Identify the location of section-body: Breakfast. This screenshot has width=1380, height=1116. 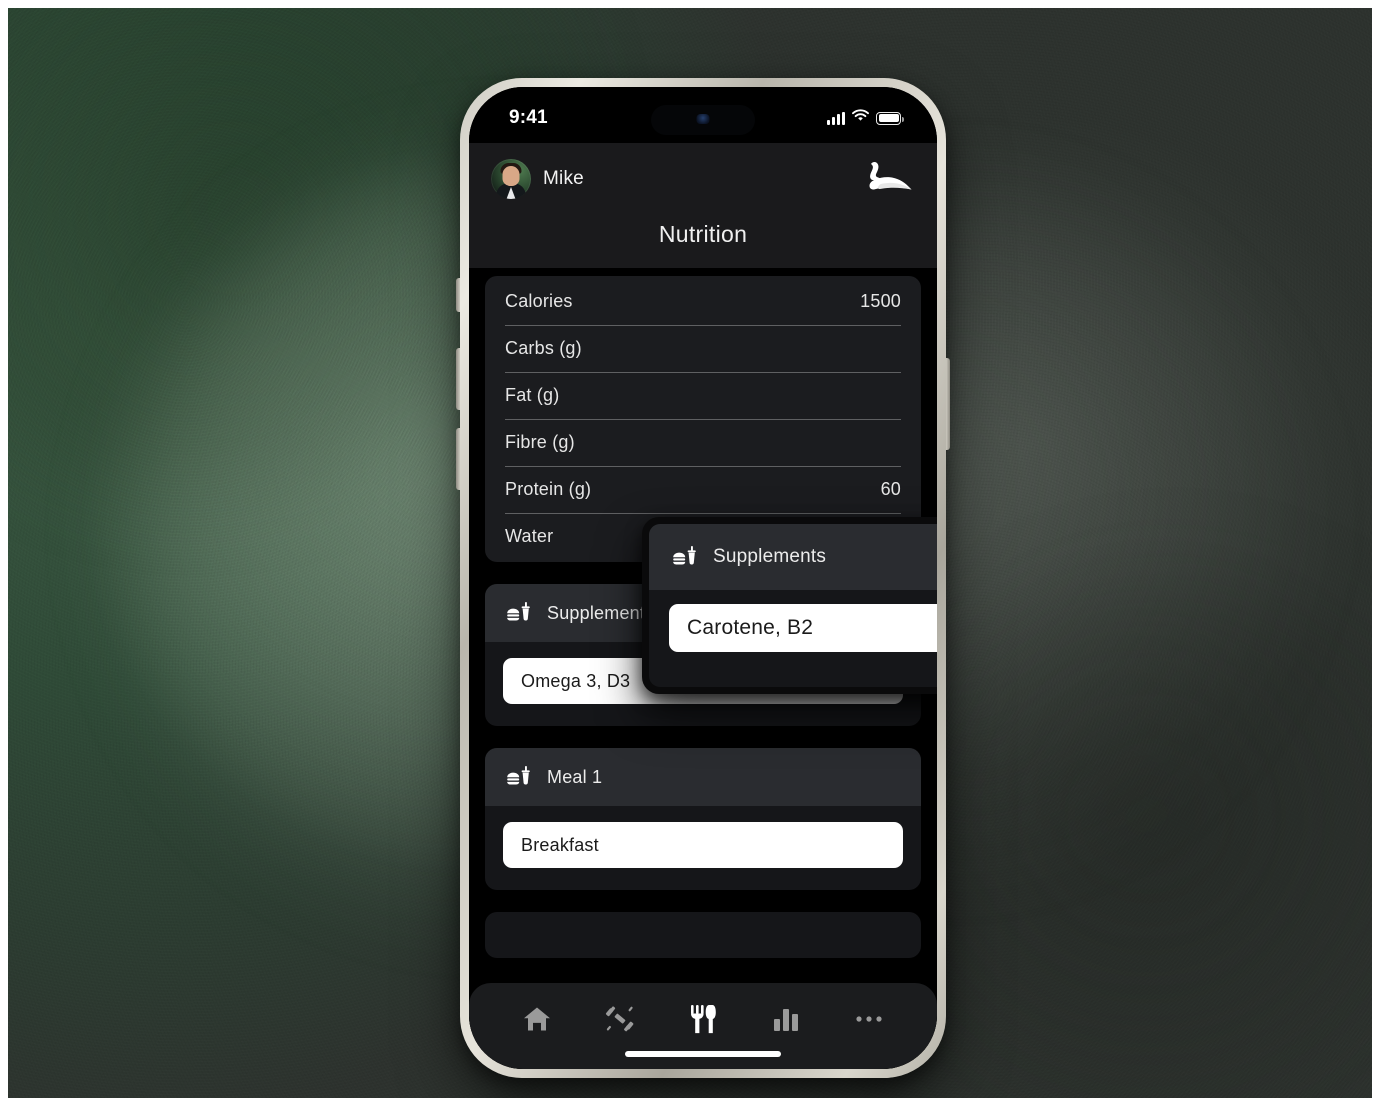
(703, 848).